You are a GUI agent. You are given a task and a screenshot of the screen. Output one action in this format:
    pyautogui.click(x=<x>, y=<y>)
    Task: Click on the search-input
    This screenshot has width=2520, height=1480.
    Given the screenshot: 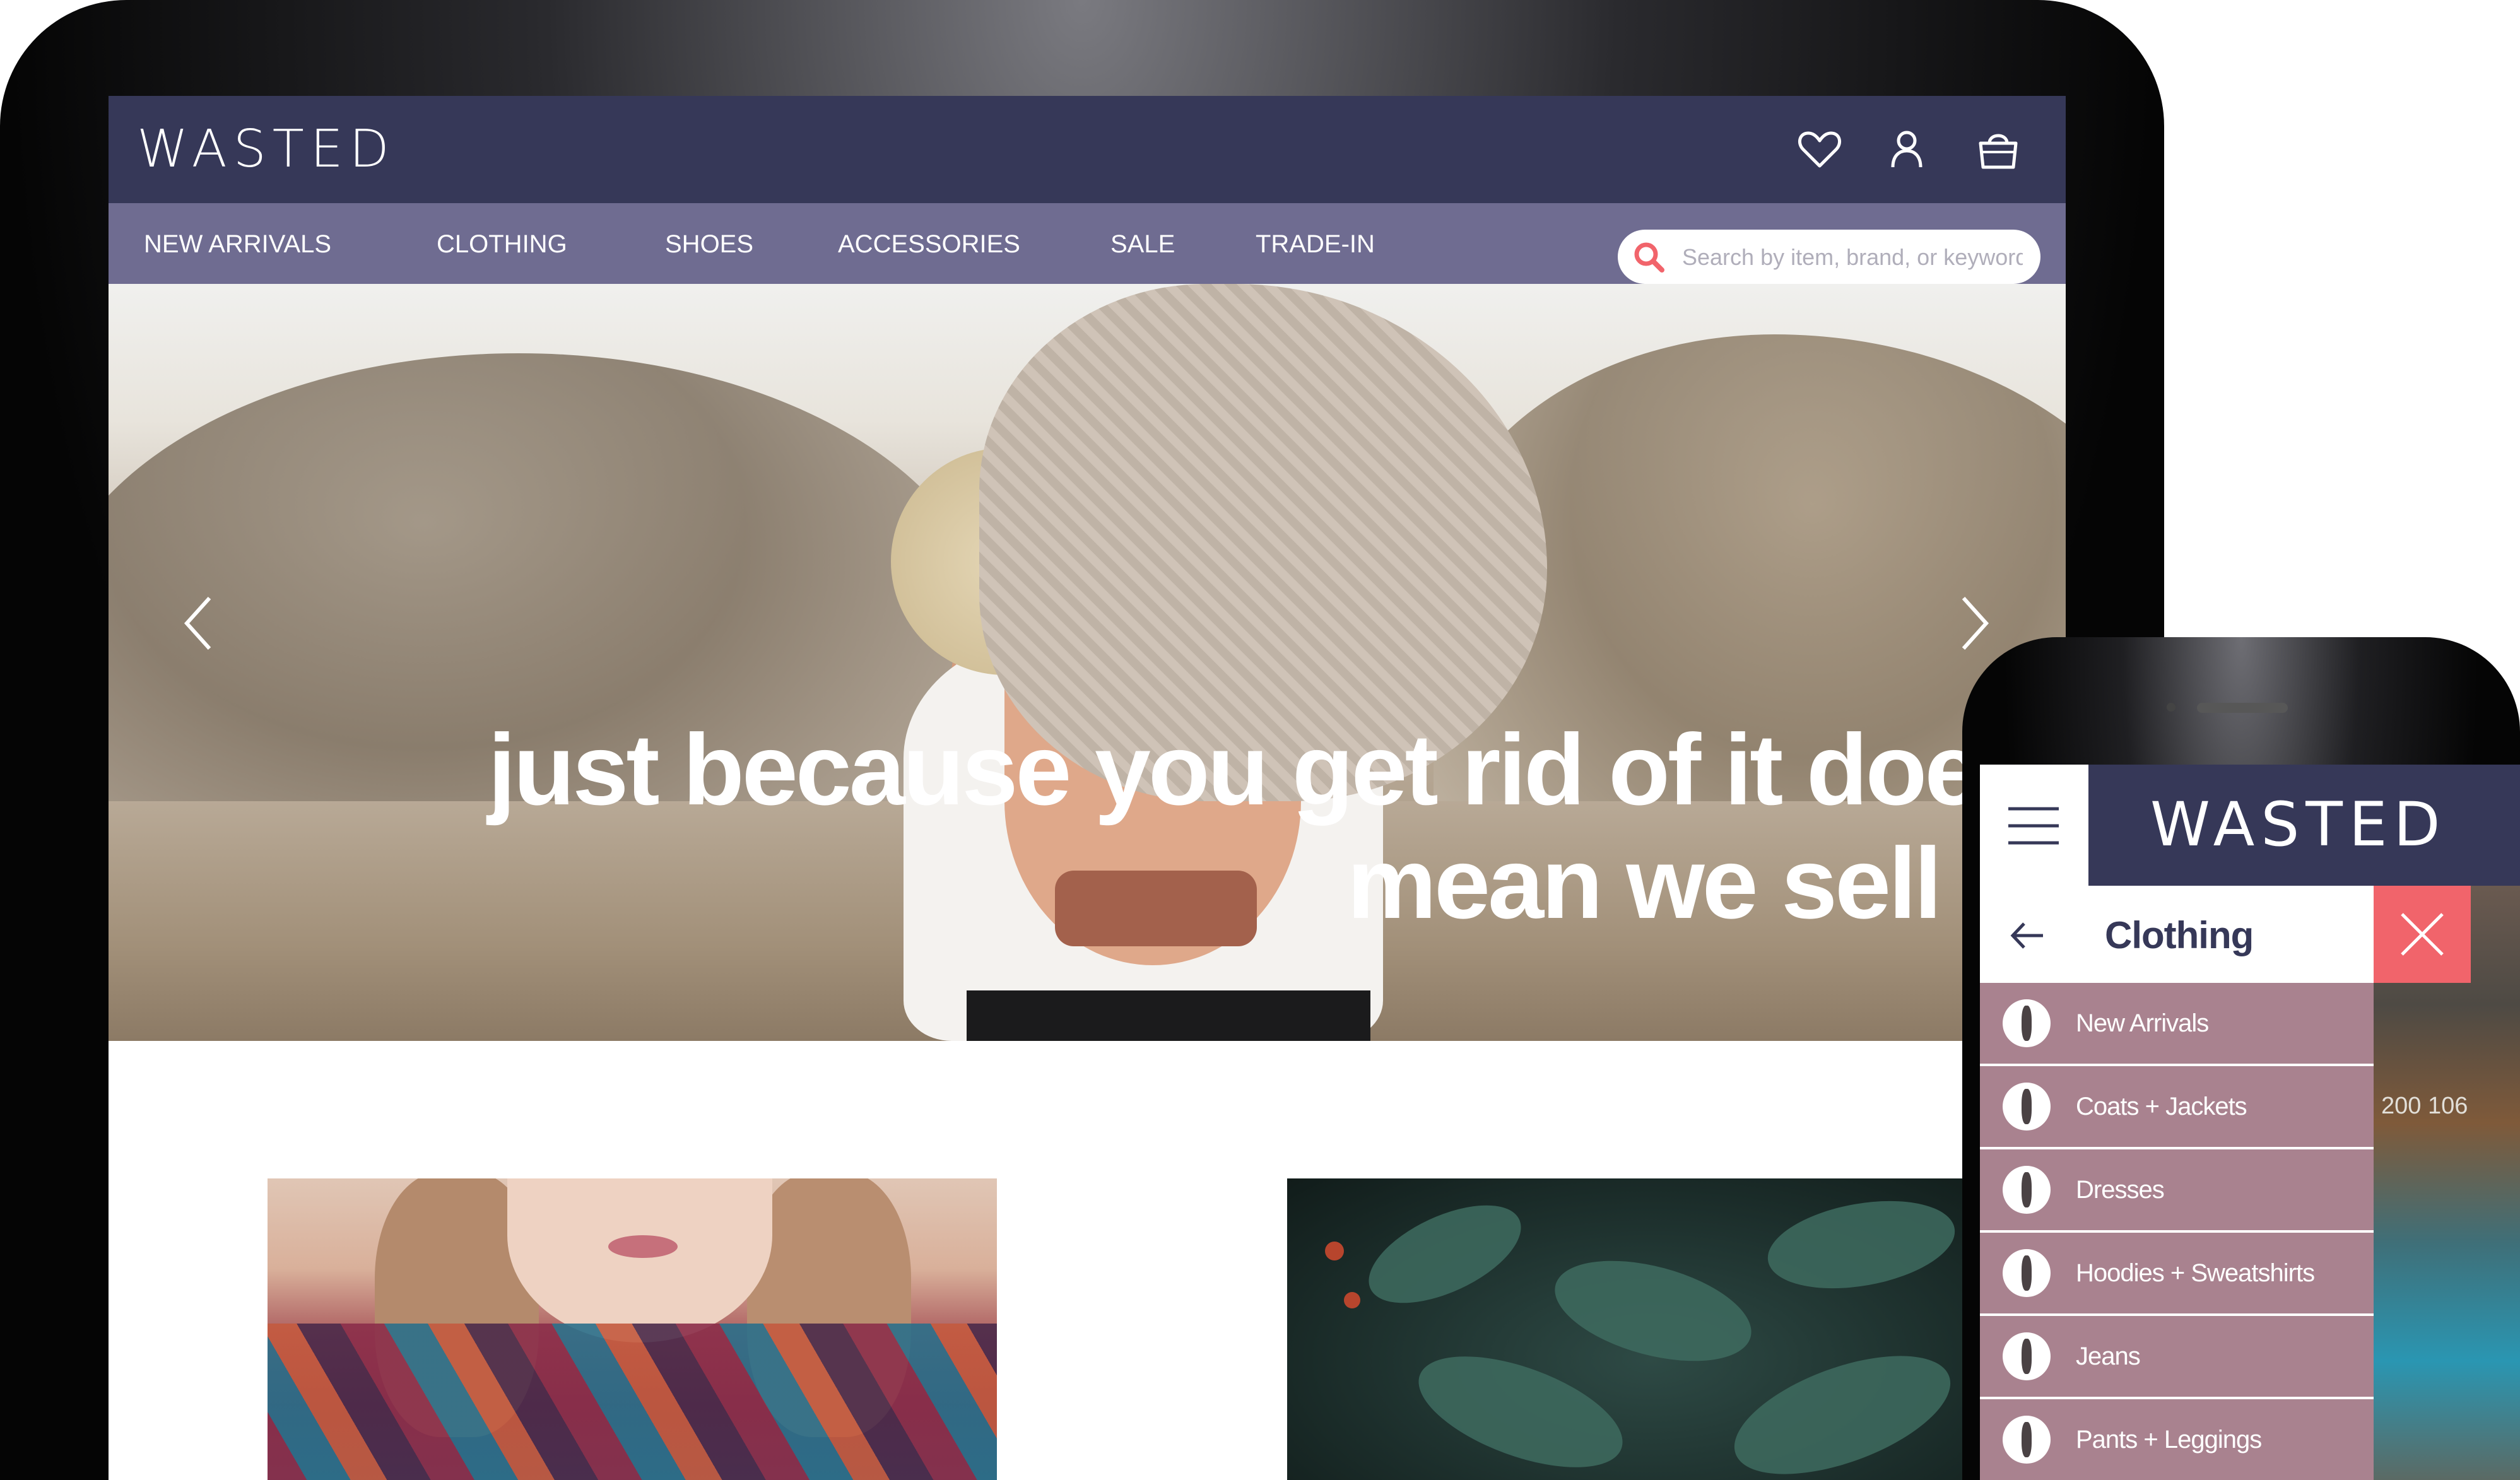 What is the action you would take?
    pyautogui.click(x=1852, y=257)
    